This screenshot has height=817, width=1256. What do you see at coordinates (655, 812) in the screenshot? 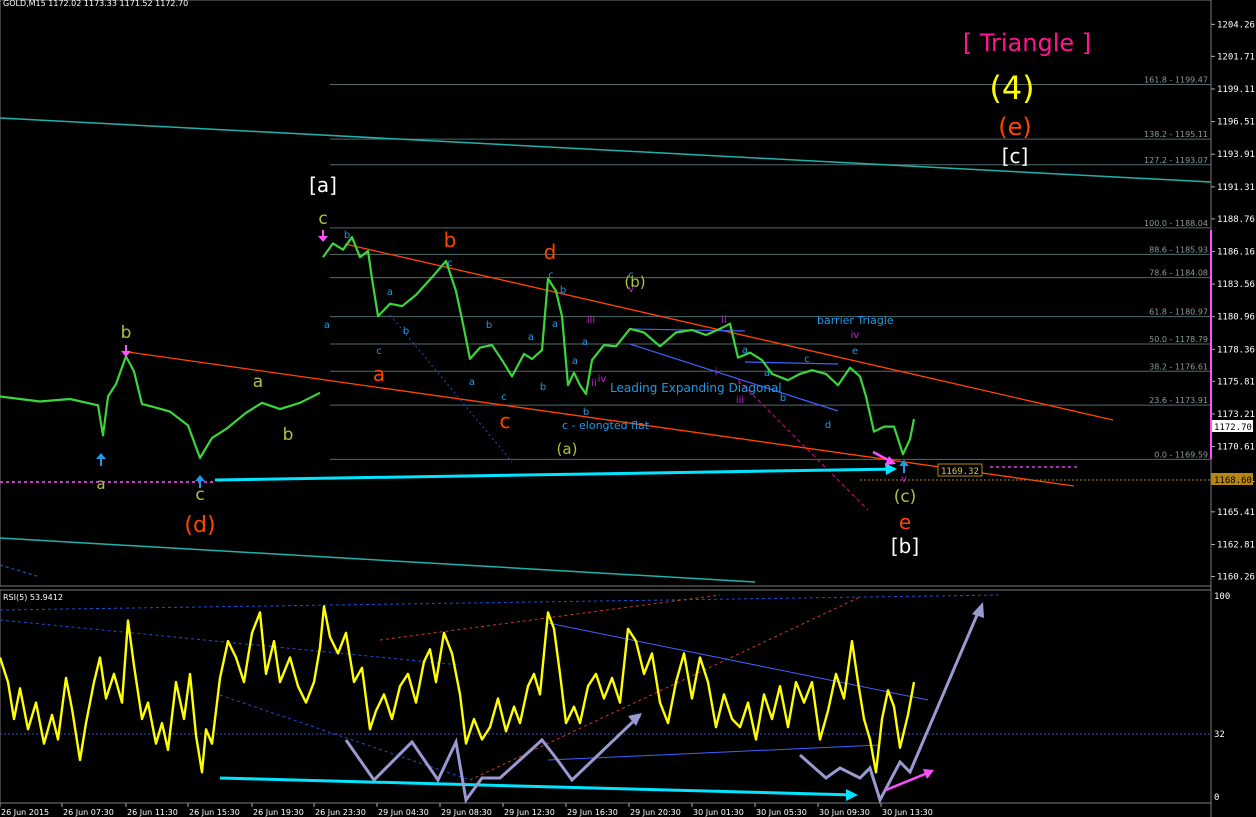
I see `time-tick-label: 29 Jun 20:30` at bounding box center [655, 812].